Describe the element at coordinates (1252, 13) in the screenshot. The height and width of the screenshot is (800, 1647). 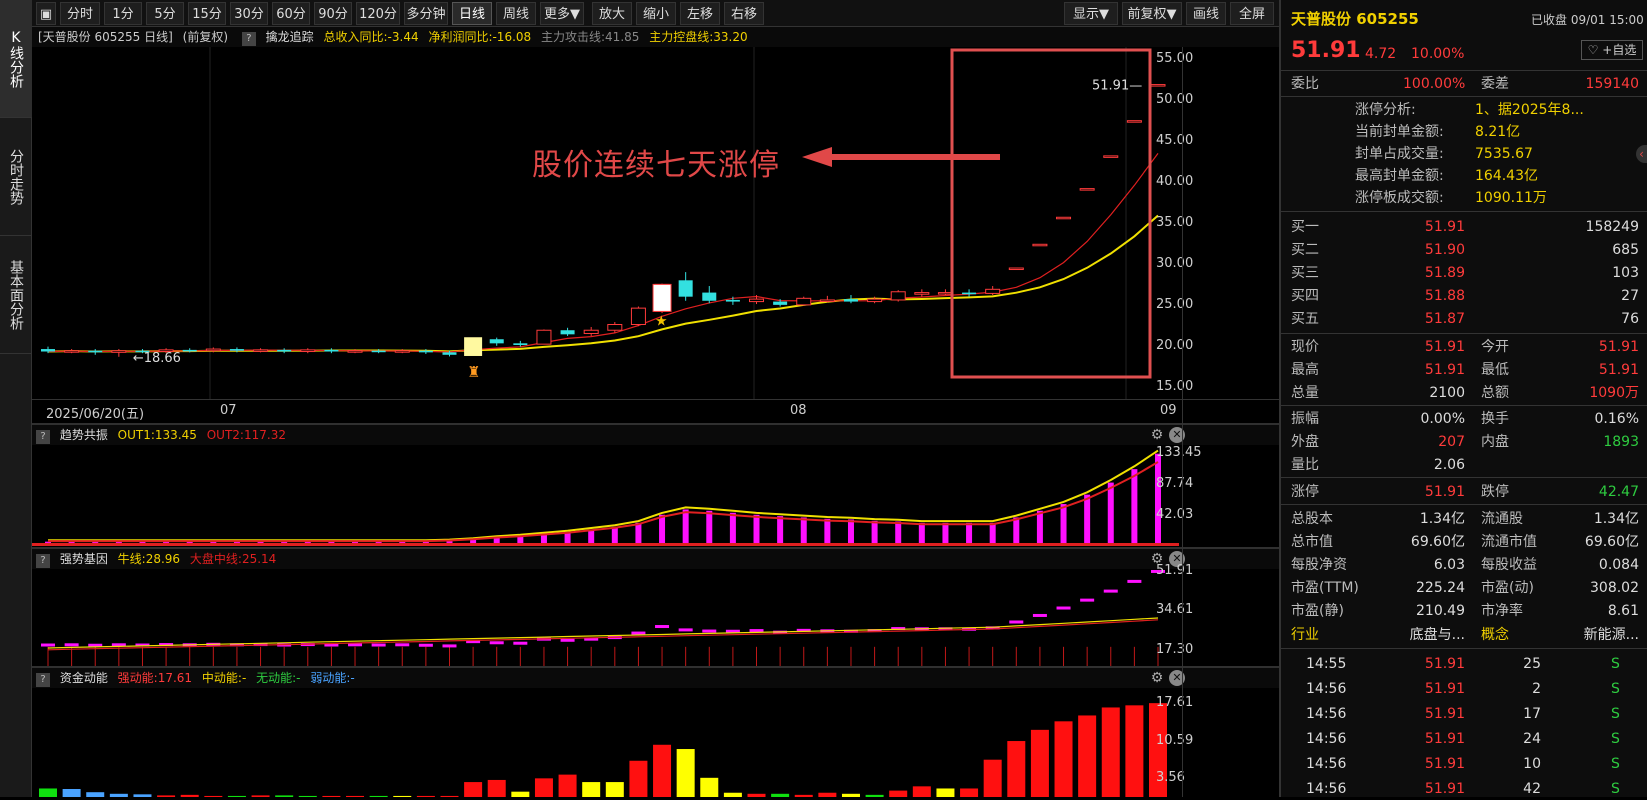
I see `fullscreen-button: 全屏` at that location.